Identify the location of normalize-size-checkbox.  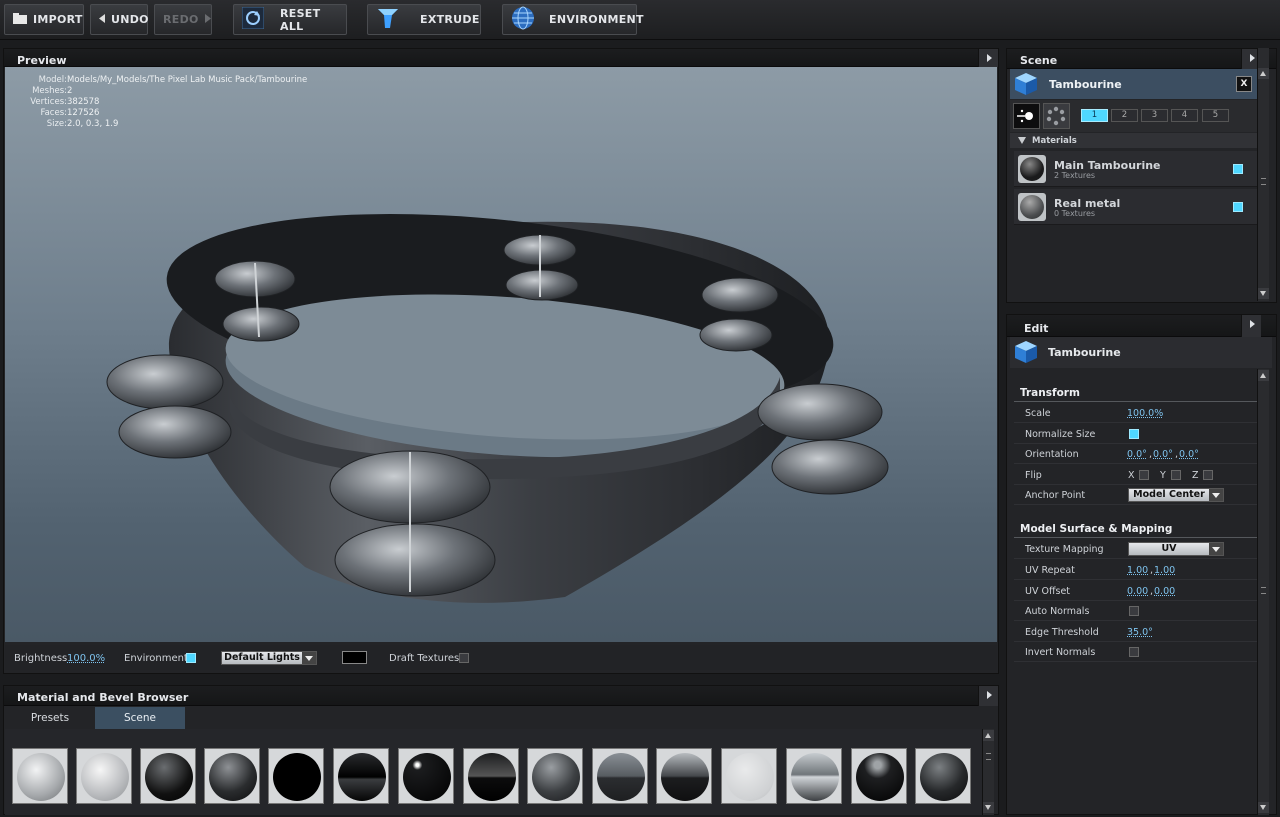
(1134, 434).